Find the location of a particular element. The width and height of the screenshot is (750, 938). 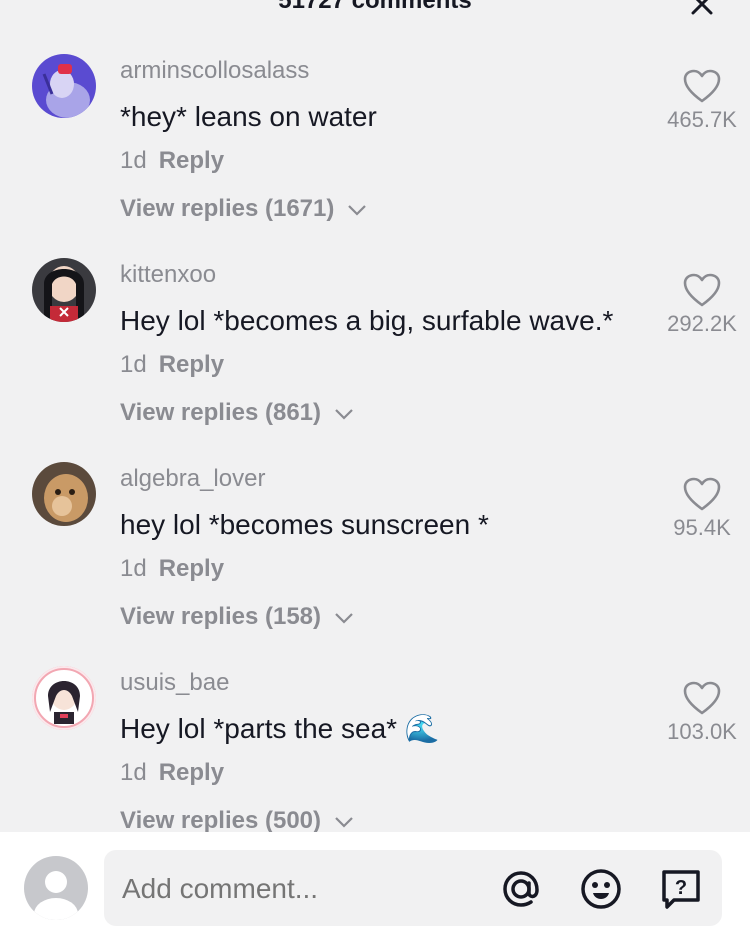

like-button: 95.4K is located at coordinates (702, 509).